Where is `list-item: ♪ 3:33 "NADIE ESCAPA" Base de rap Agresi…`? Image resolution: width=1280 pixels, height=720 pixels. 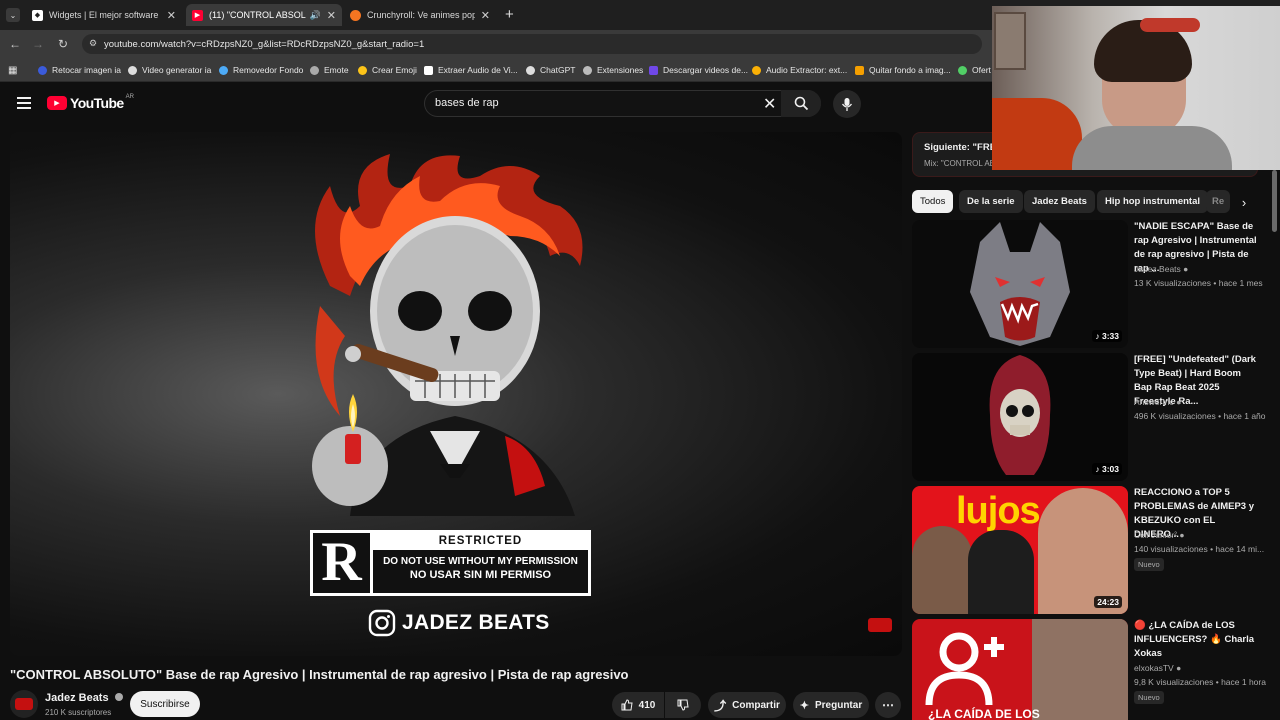 list-item: ♪ 3:33 "NADIE ESCAPA" Base de rap Agresi… is located at coordinates (1087, 284).